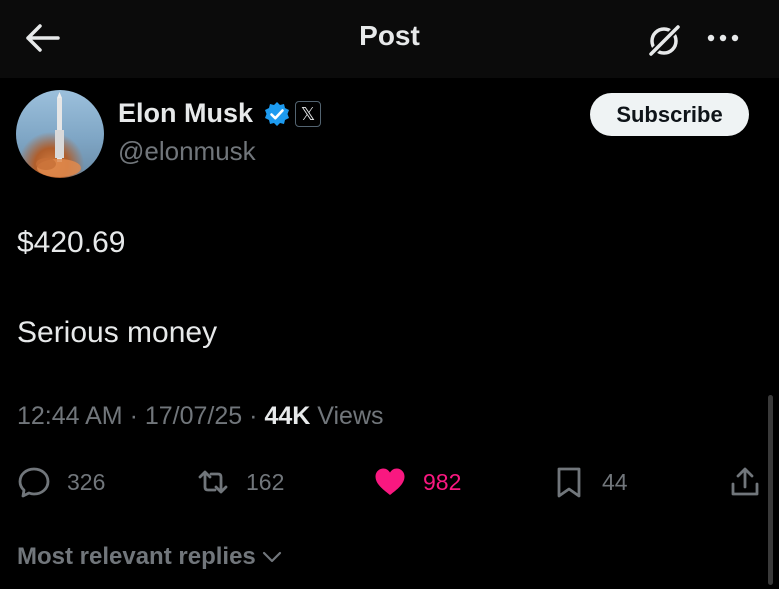  What do you see at coordinates (442, 481) in the screenshot?
I see `like-count: 982` at bounding box center [442, 481].